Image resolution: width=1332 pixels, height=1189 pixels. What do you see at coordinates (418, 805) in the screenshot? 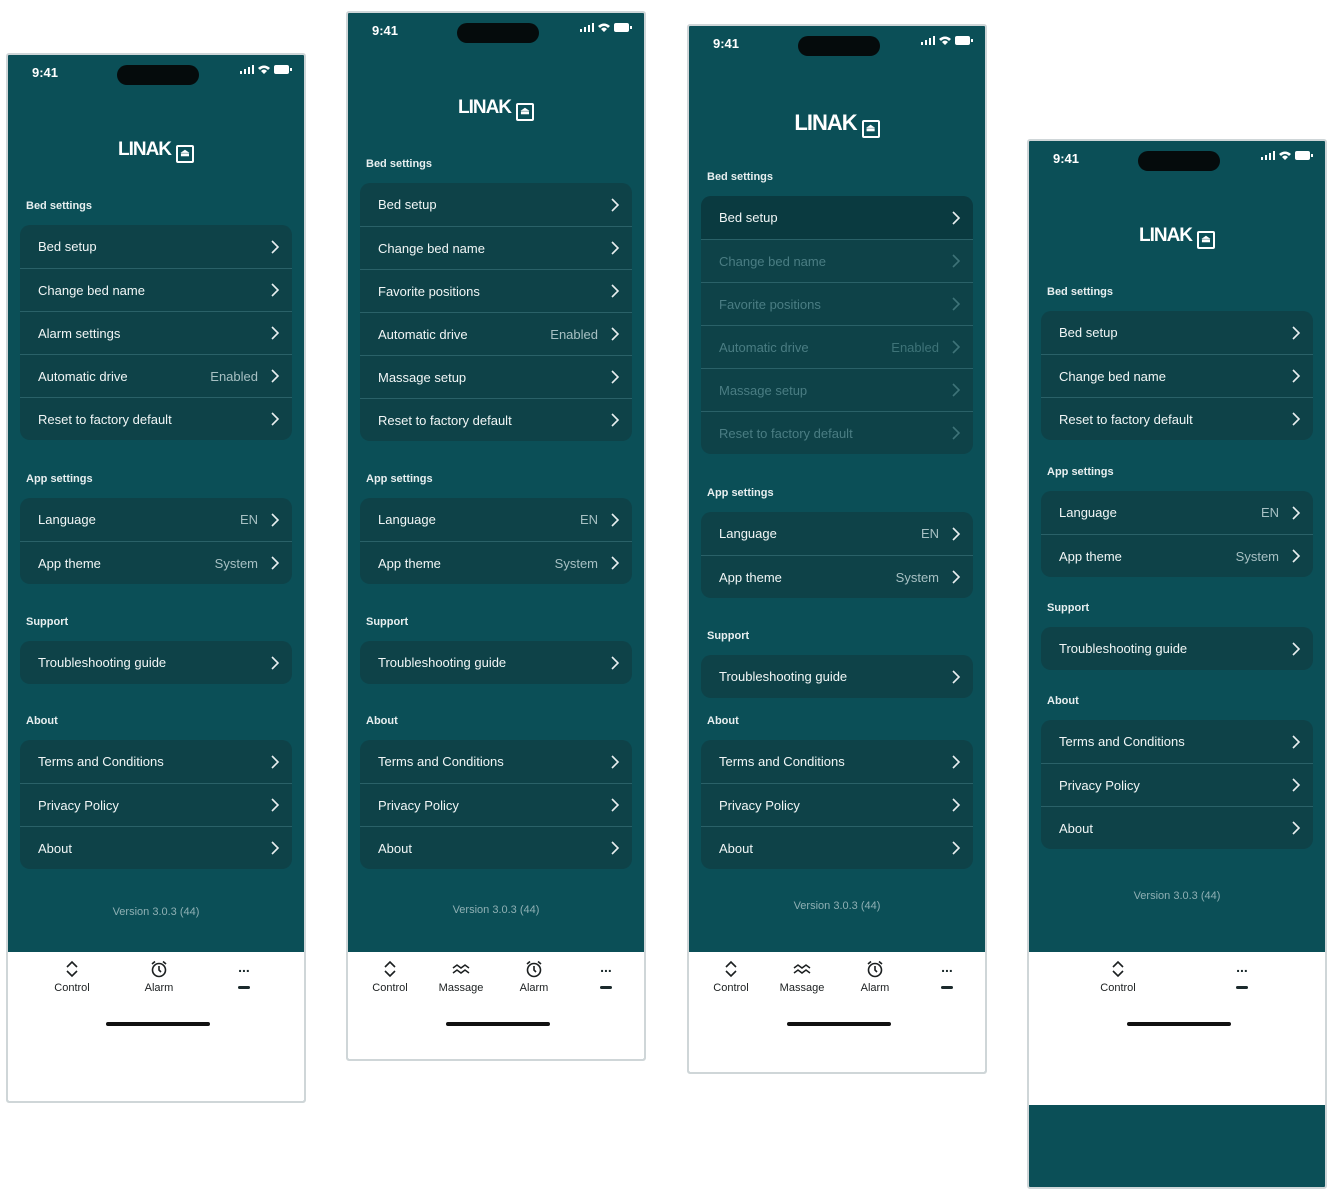
I see `row-label: Privacy Policy` at bounding box center [418, 805].